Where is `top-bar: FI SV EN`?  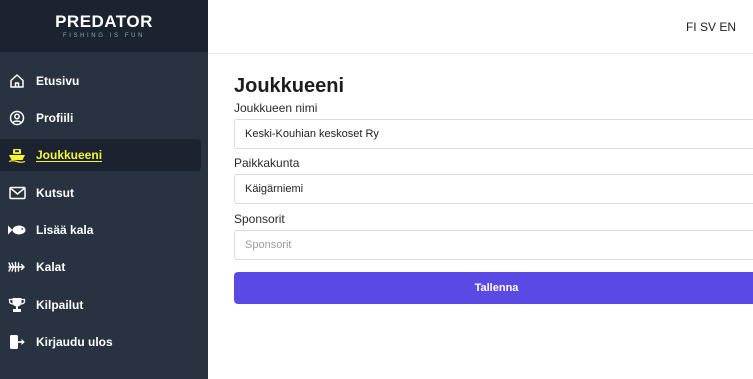
top-bar: FI SV EN is located at coordinates (480, 27).